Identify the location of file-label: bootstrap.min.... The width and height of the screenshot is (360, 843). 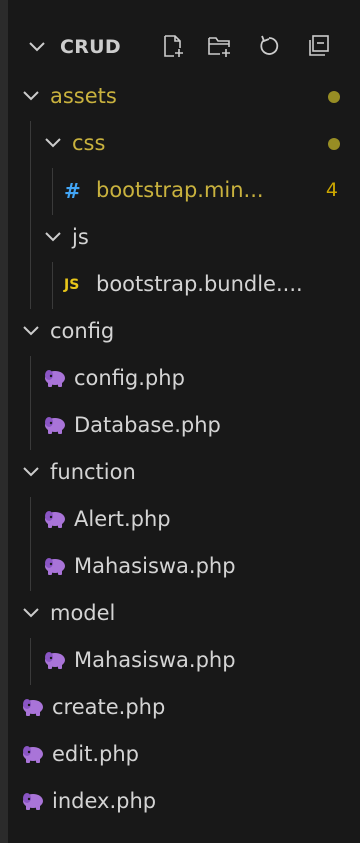
(180, 190).